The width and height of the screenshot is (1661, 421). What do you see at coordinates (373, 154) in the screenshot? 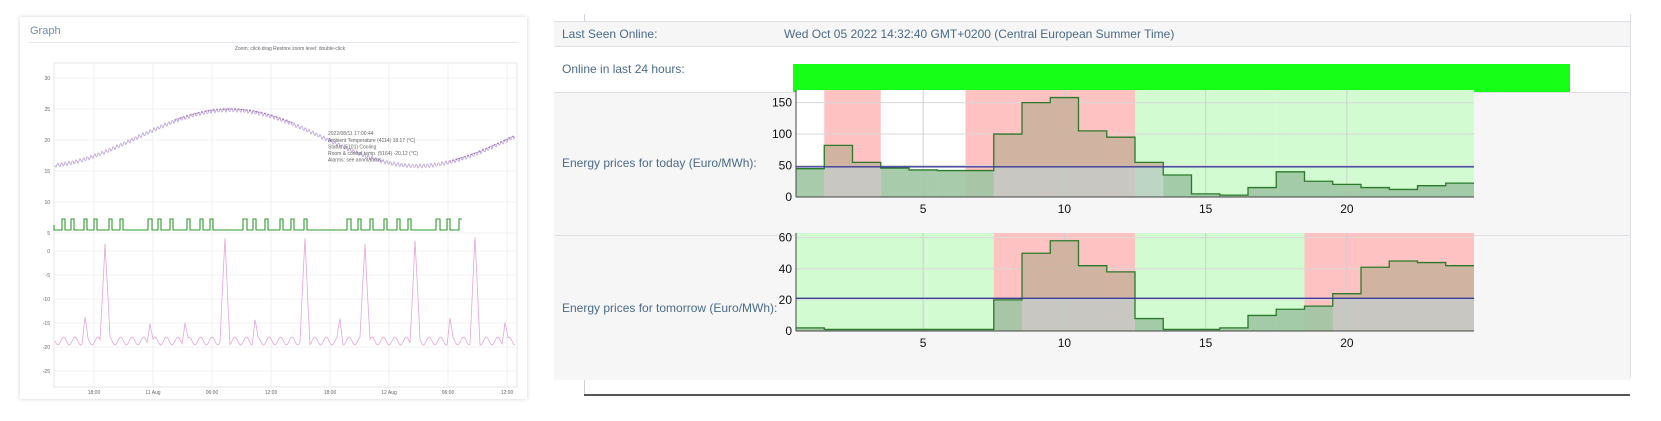
I see `tooltip-line: Room & control temp. (5164) -20.12 (°C)` at bounding box center [373, 154].